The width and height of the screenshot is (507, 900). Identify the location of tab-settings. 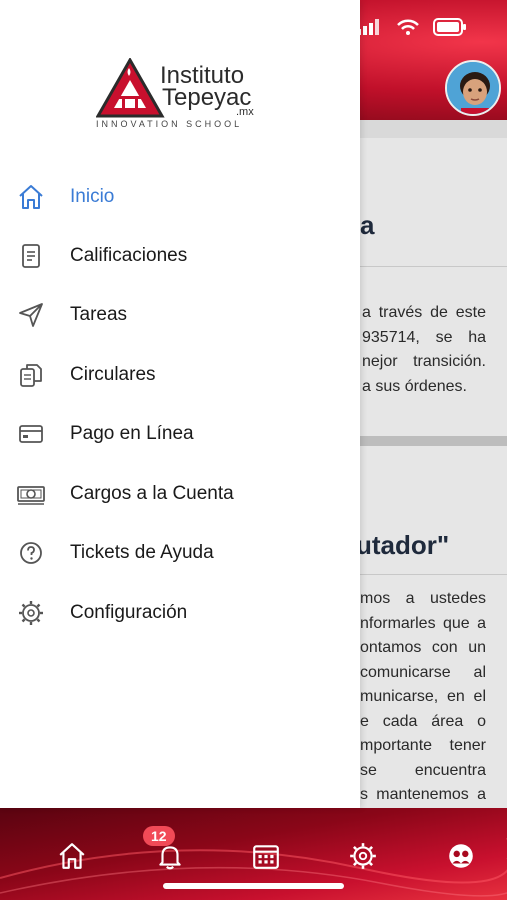
(363, 856).